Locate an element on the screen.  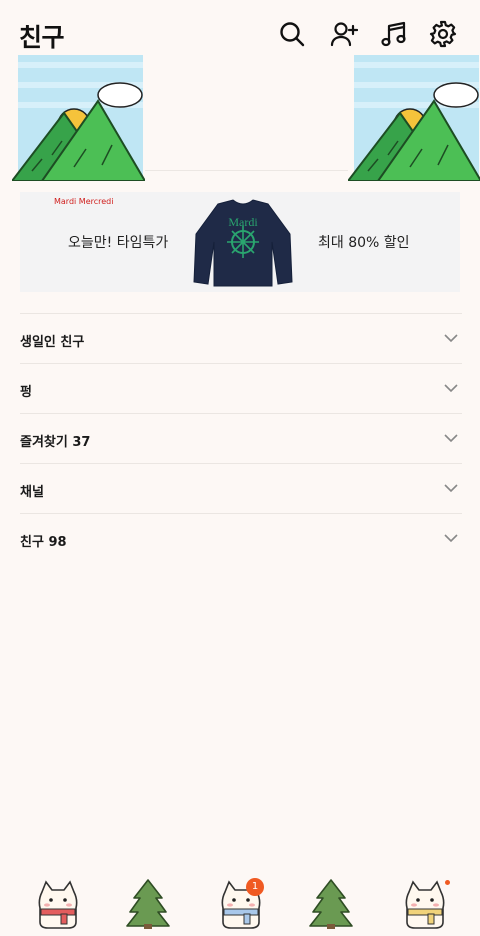
section-friends: 친구 98 is located at coordinates (241, 538).